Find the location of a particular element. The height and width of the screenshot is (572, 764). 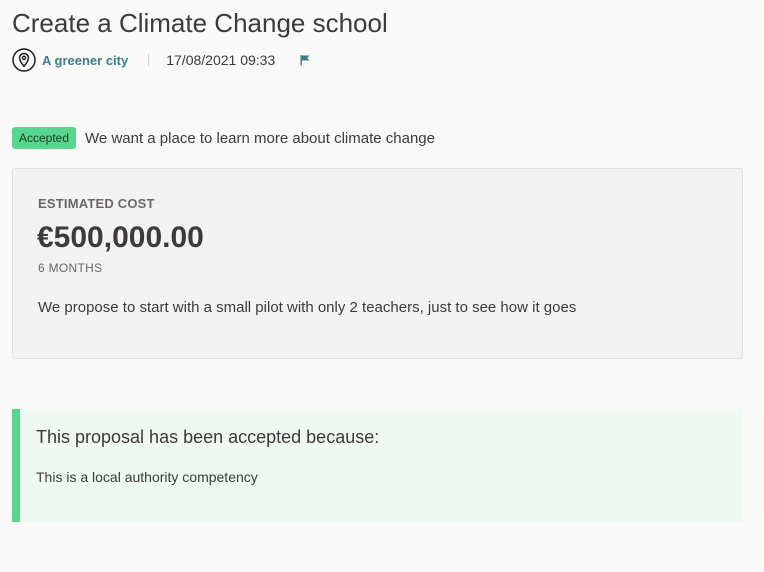

cost-label: ESTIMATED COST is located at coordinates (96, 203).